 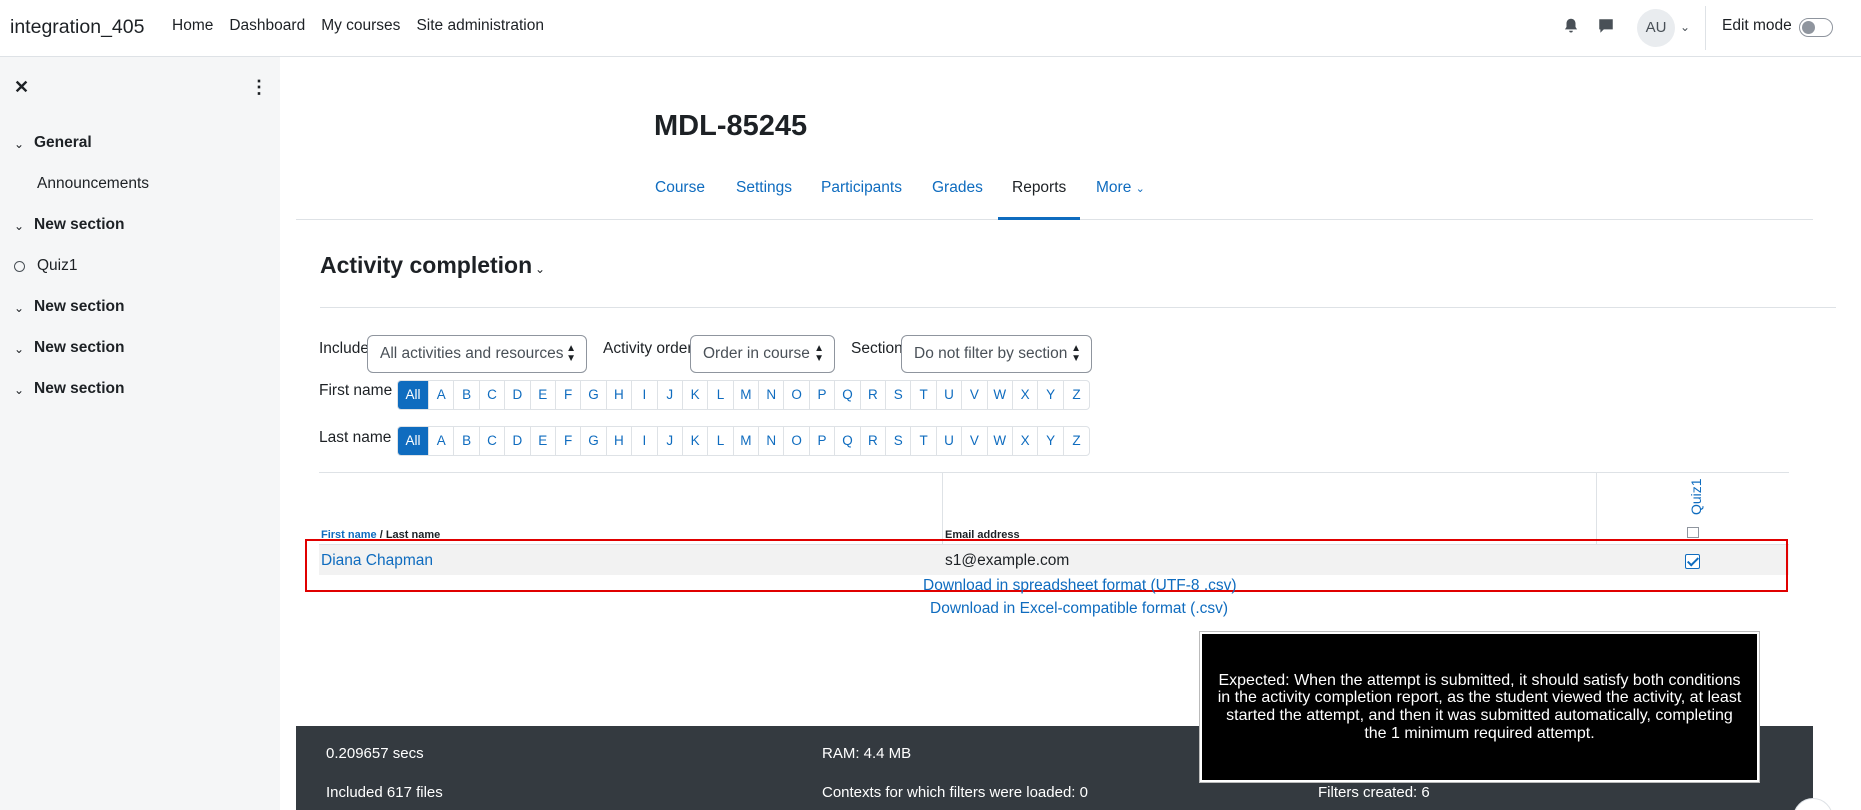 I want to click on first-name-initial-m: M, so click(x=747, y=395).